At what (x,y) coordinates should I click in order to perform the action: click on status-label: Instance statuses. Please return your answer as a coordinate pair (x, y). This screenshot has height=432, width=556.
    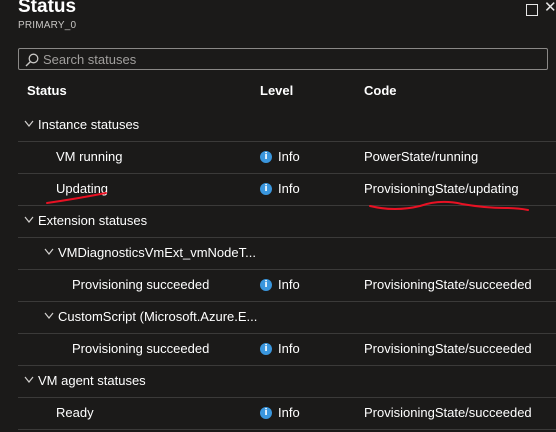
    Looking at the image, I should click on (89, 124).